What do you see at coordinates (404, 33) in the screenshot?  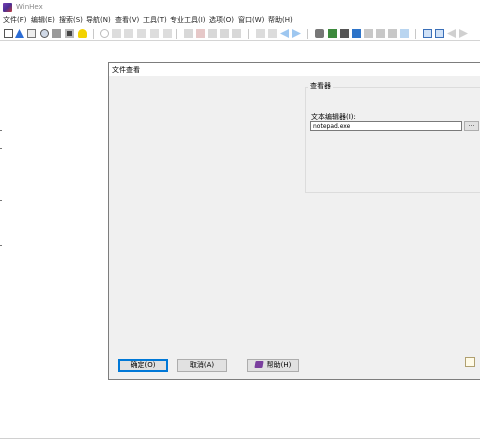 I see `edit-disk-icon` at bounding box center [404, 33].